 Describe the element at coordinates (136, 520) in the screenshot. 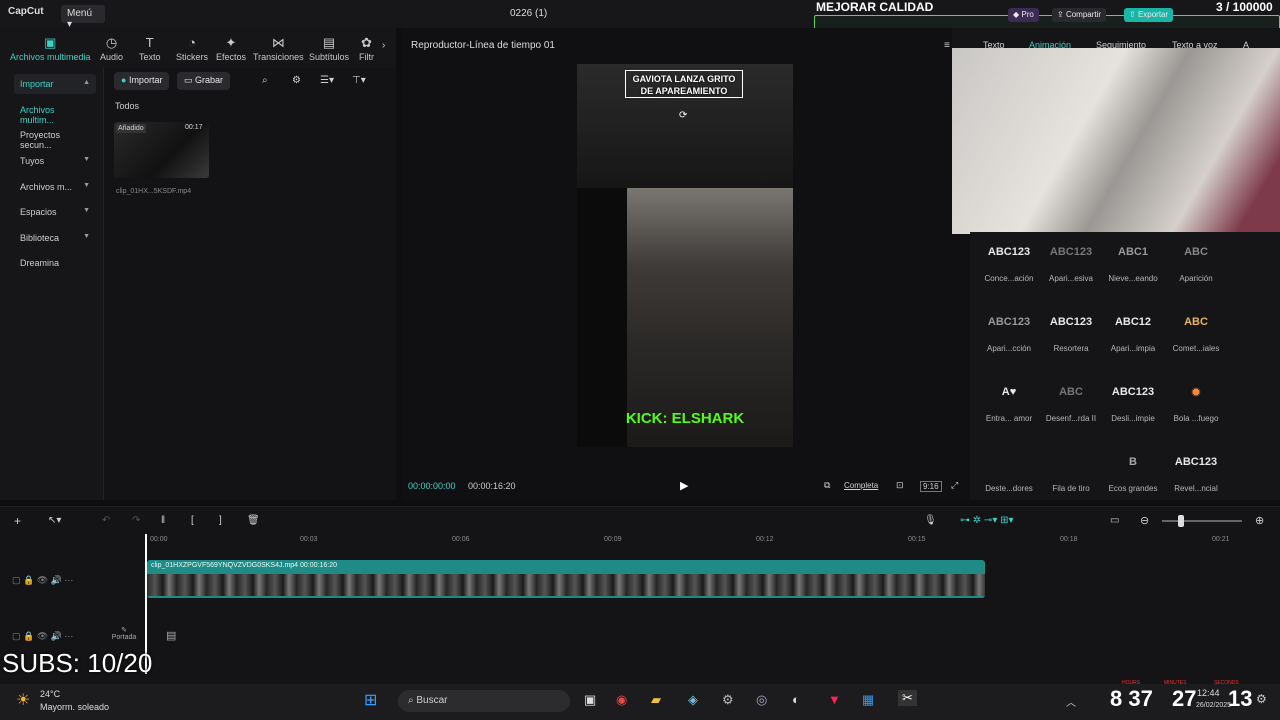

I see `redo-icon: ↷` at that location.